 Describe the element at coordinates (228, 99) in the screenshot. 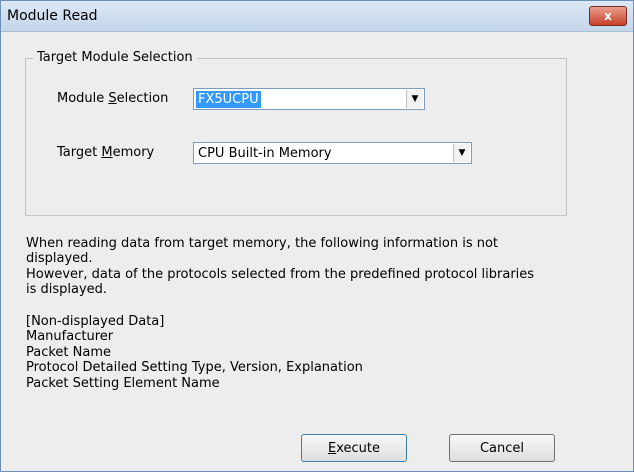

I see `module-selection-value: FX5UCPU` at that location.